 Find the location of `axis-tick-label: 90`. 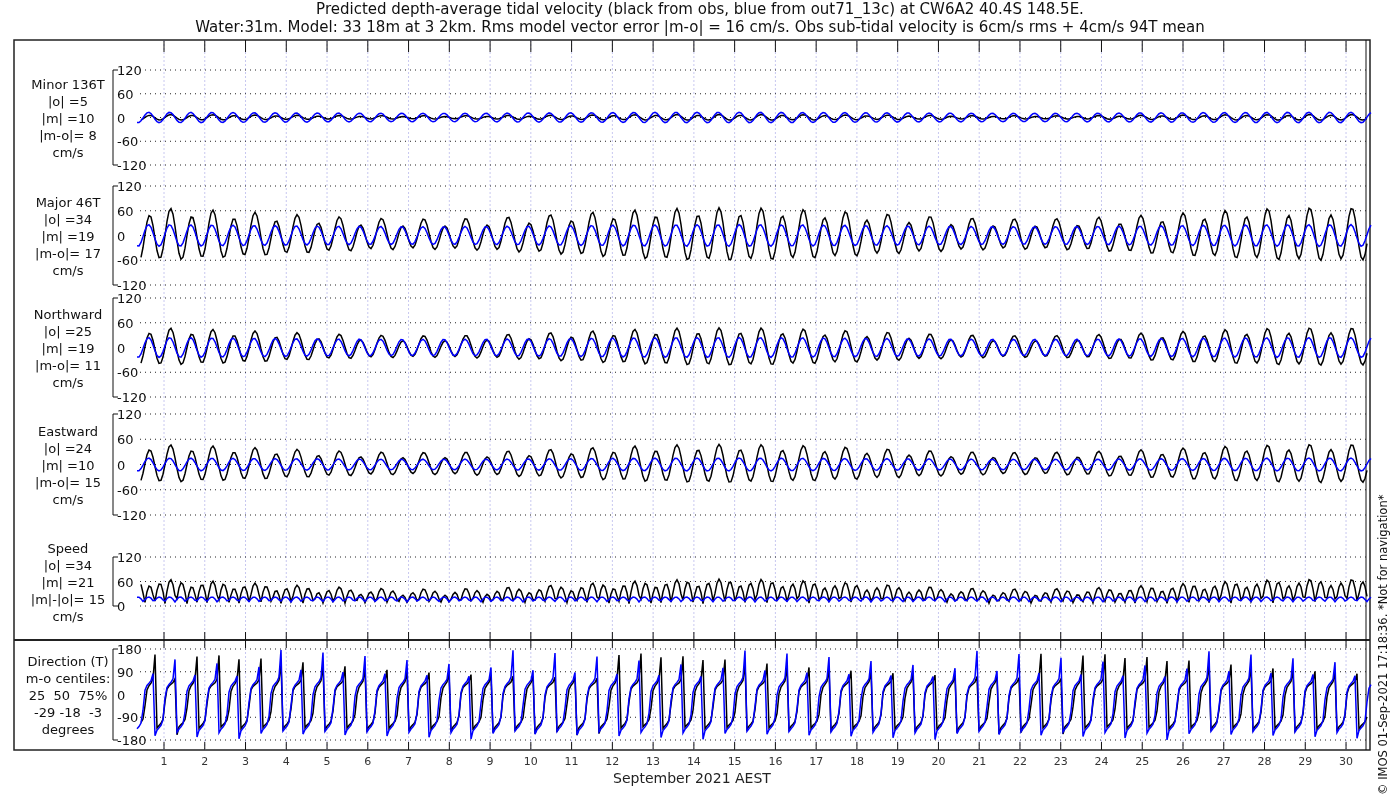

axis-tick-label: 90 is located at coordinates (125, 672).